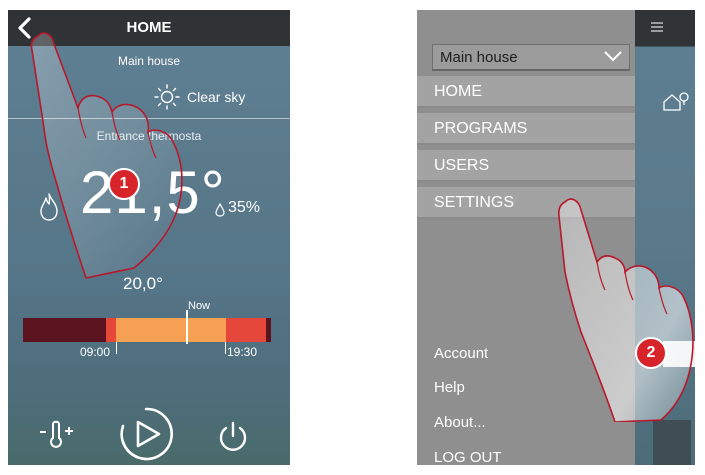 This screenshot has height=475, width=705. Describe the element at coordinates (149, 136) in the screenshot. I see `thermostat-name: Entrance thermosta` at that location.